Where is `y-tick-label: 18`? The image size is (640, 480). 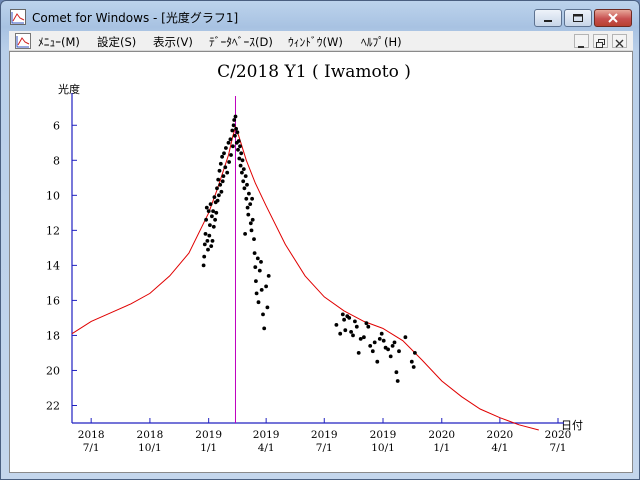
y-tick-label: 18 is located at coordinates (53, 335).